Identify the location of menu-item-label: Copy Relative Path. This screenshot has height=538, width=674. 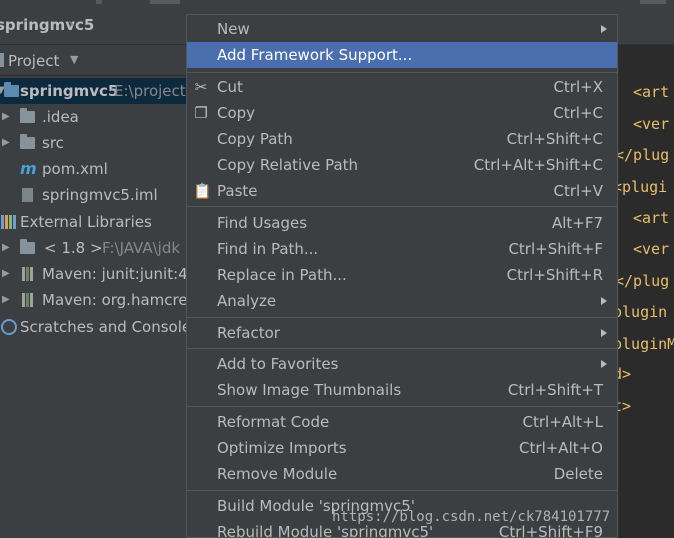
(288, 165).